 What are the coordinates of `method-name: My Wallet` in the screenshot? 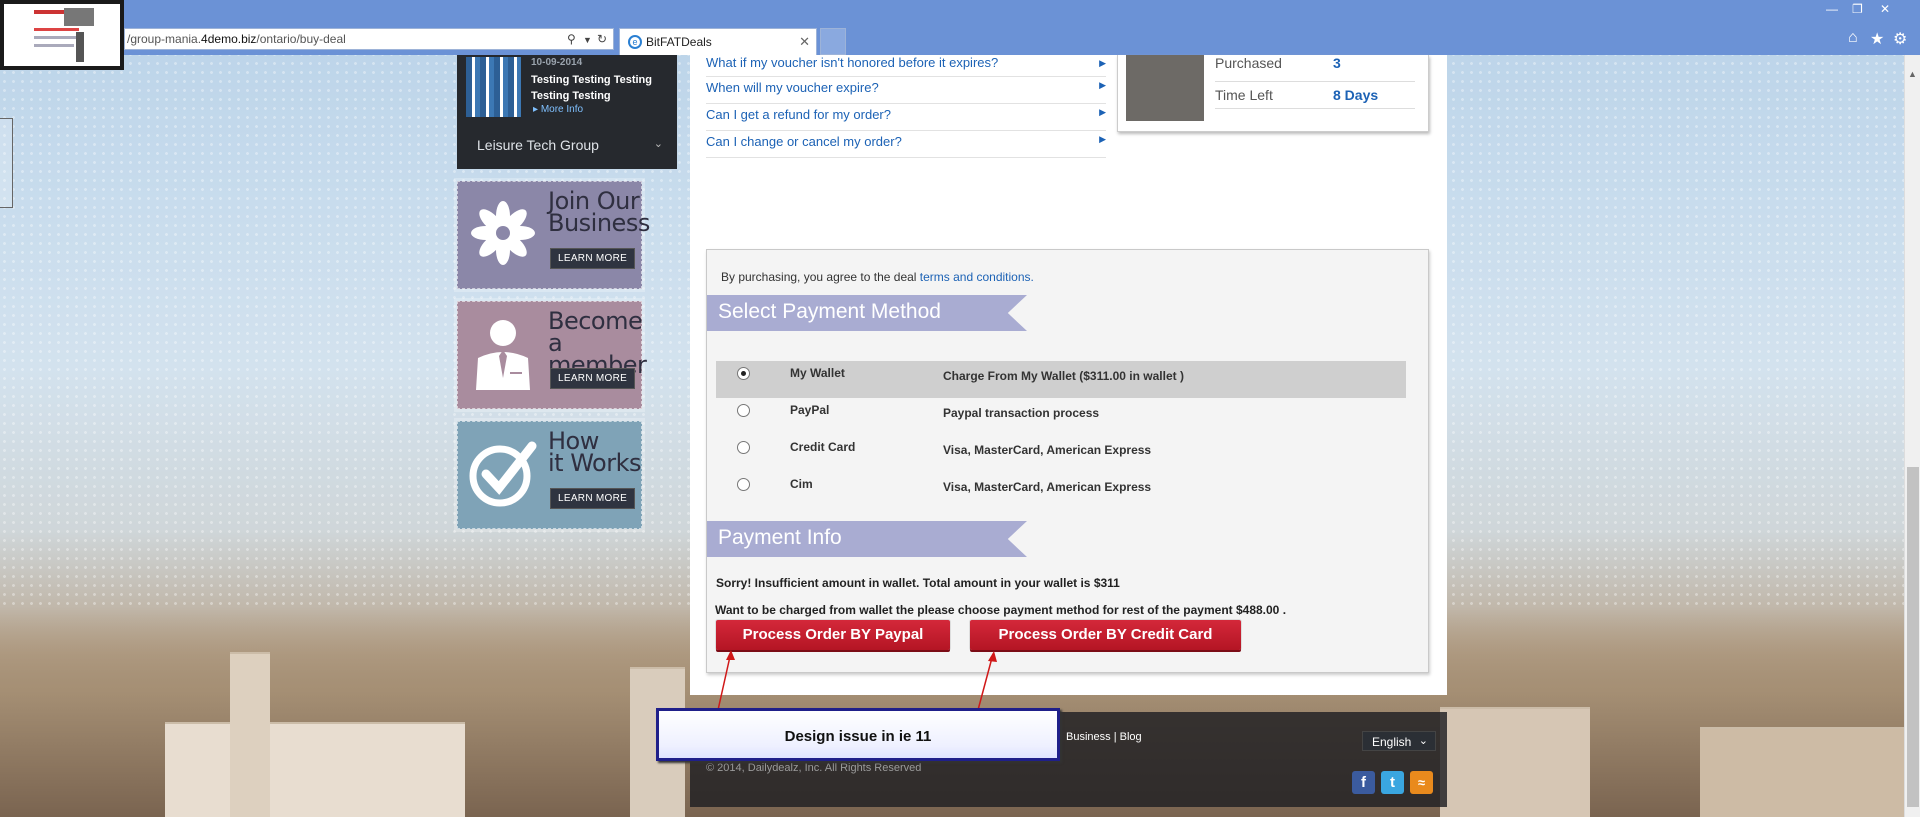 It's located at (817, 373).